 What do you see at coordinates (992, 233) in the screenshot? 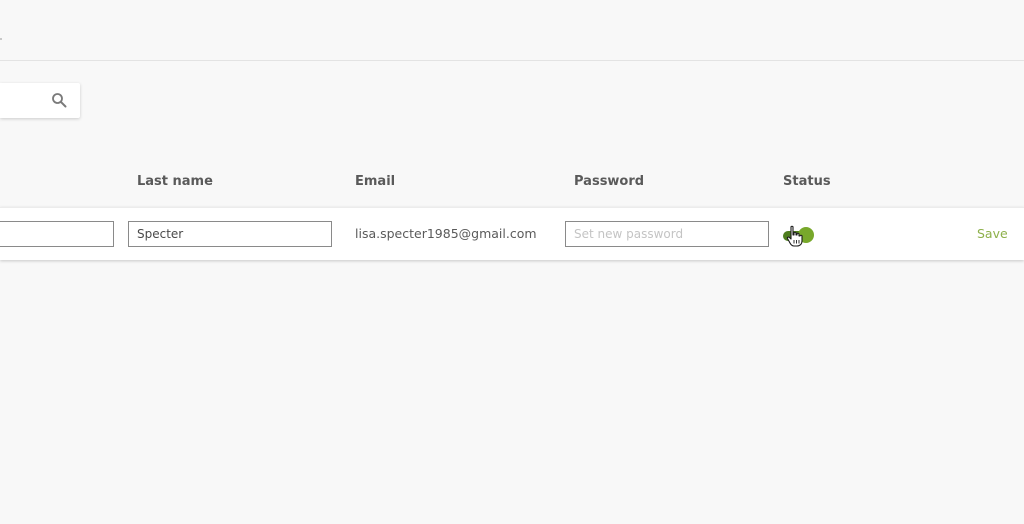
I see `save-button: Save` at bounding box center [992, 233].